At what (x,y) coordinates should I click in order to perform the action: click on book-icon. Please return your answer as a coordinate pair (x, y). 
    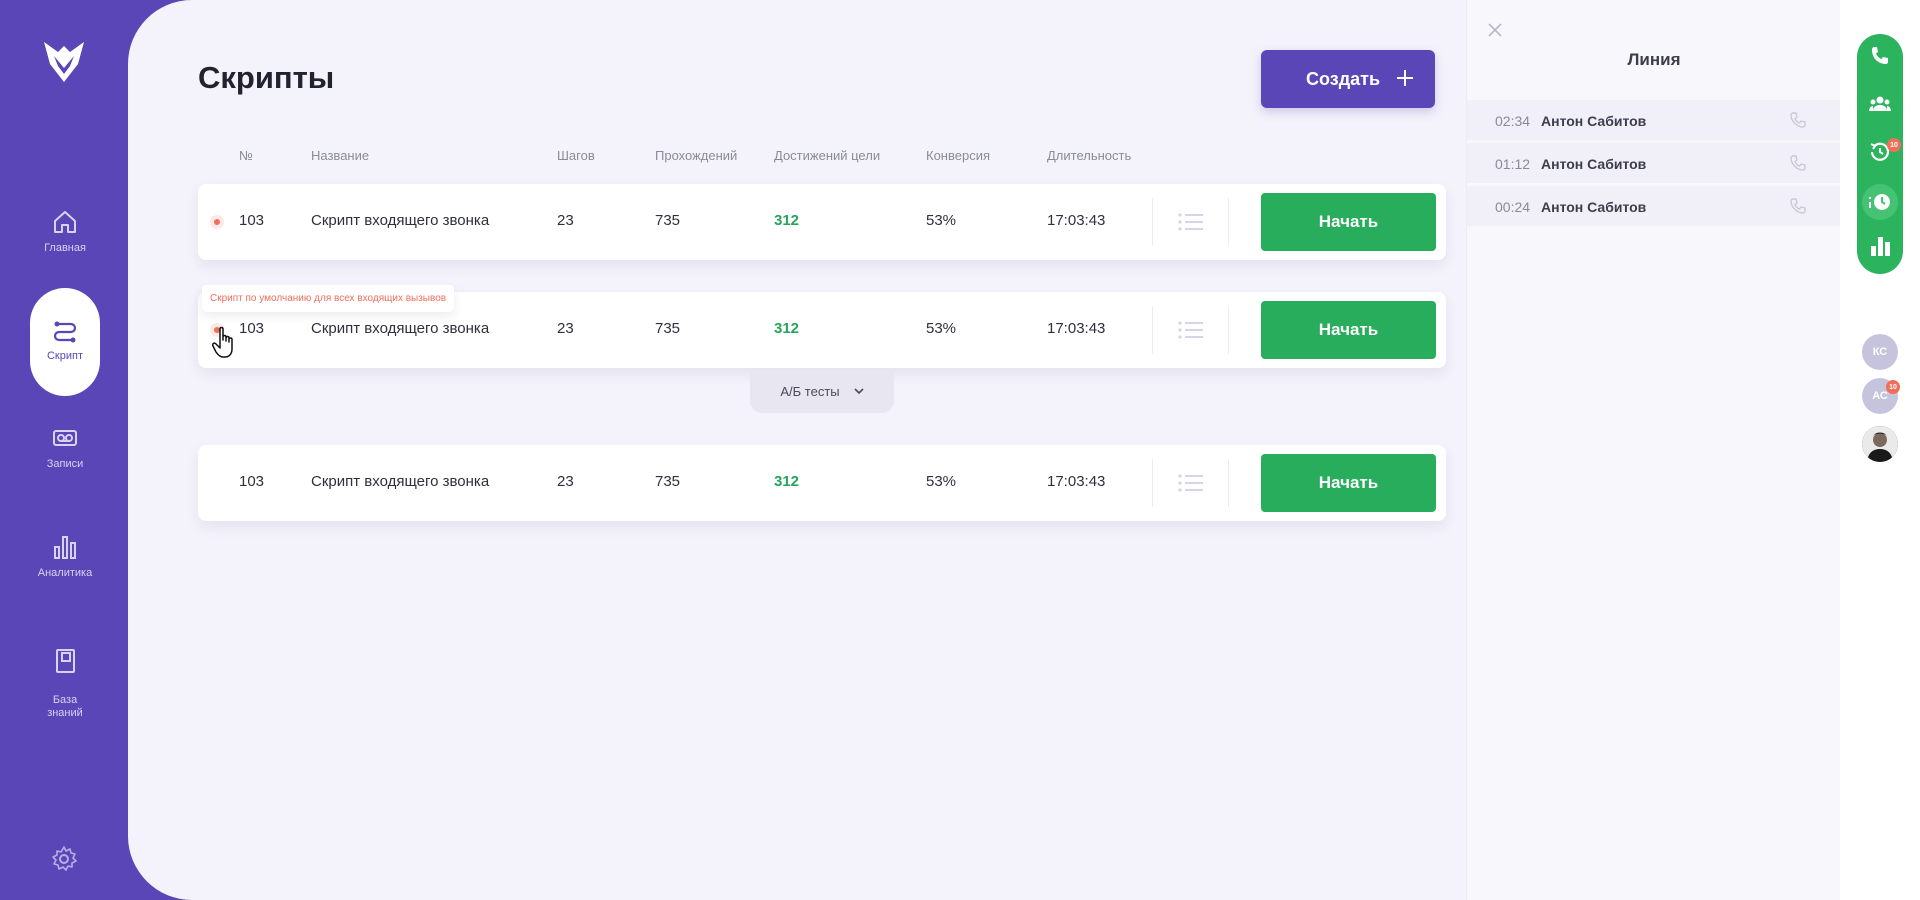
    Looking at the image, I should click on (65, 661).